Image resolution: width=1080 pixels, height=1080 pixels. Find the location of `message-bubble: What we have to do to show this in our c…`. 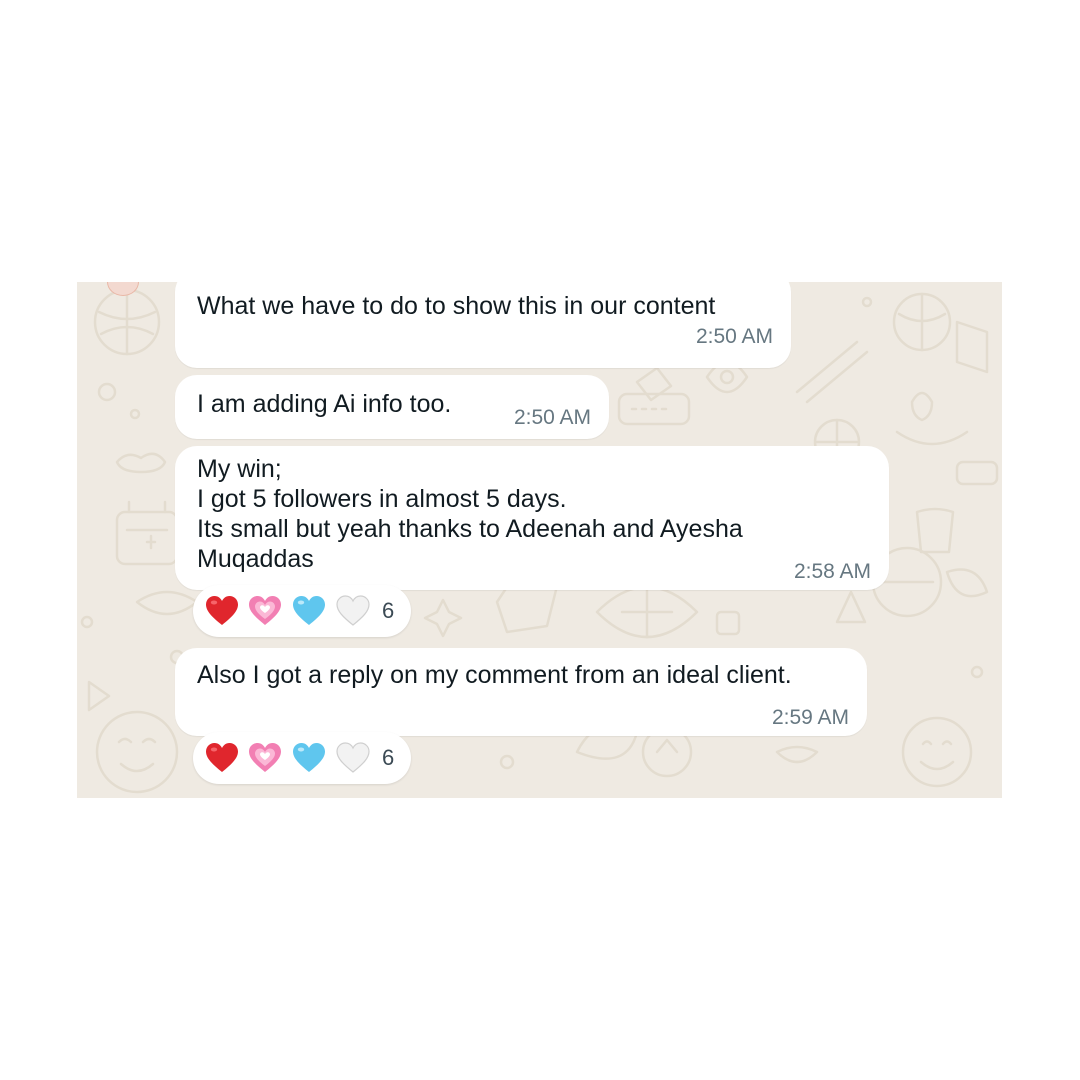

message-bubble: What we have to do to show this in our c… is located at coordinates (483, 325).